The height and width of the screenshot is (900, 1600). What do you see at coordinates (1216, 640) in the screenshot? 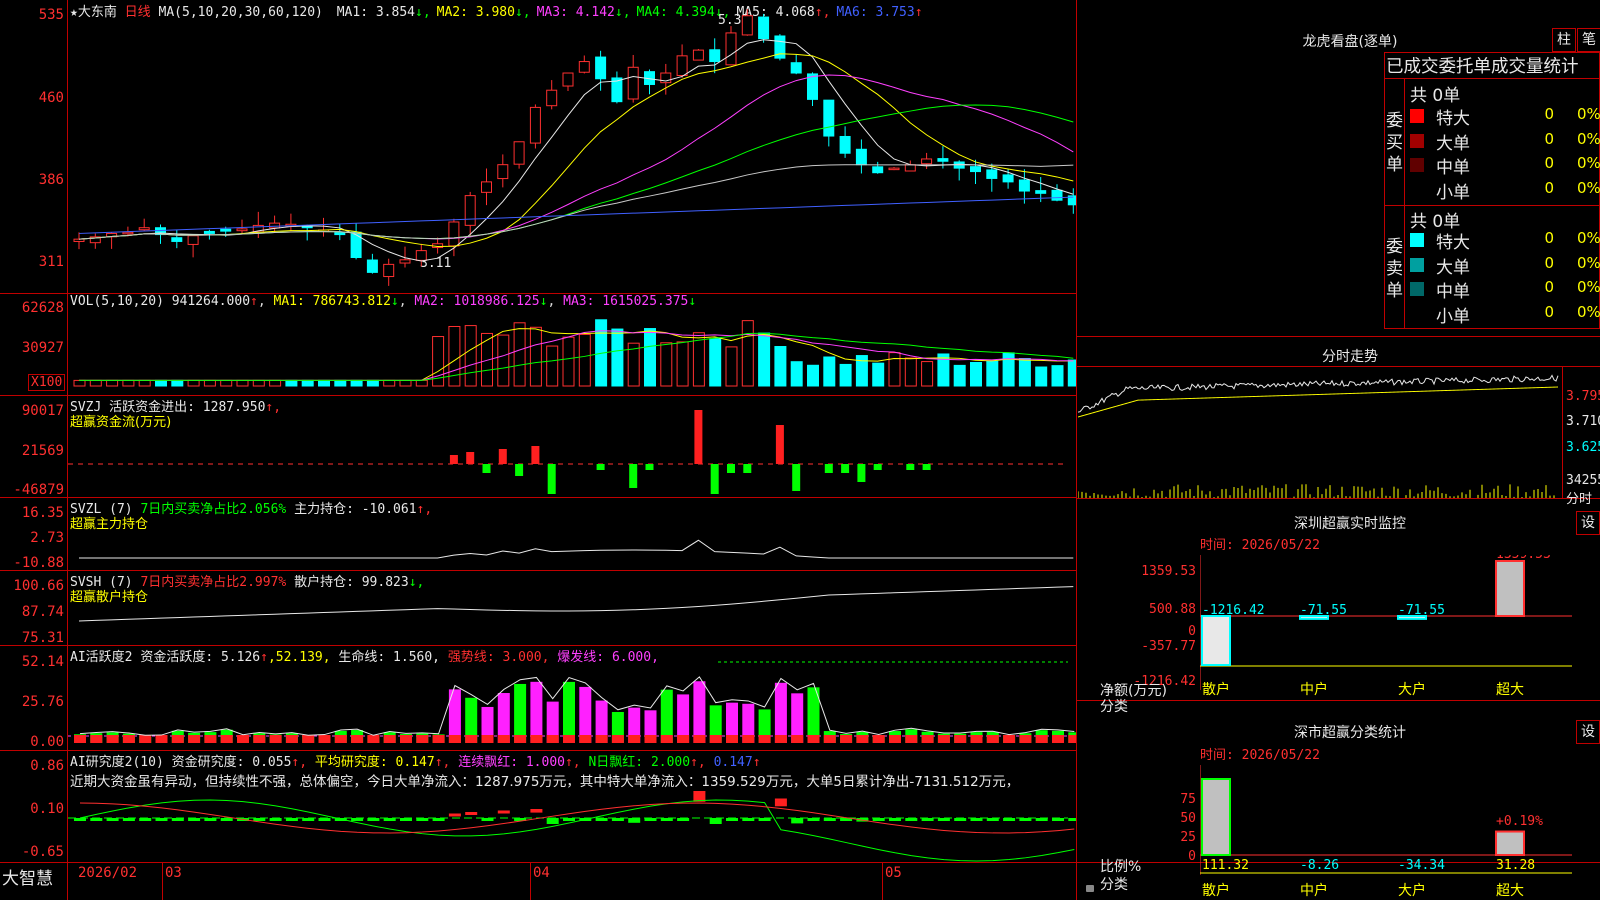
I see `net-amount-bar` at bounding box center [1216, 640].